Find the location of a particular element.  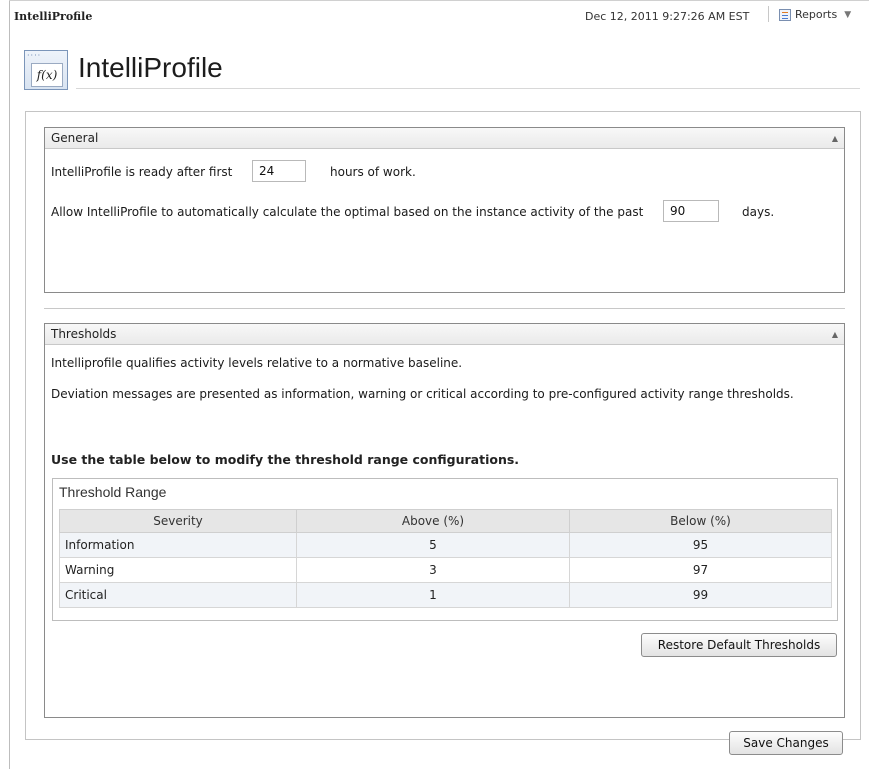

severity-cell: Critical is located at coordinates (178, 595).